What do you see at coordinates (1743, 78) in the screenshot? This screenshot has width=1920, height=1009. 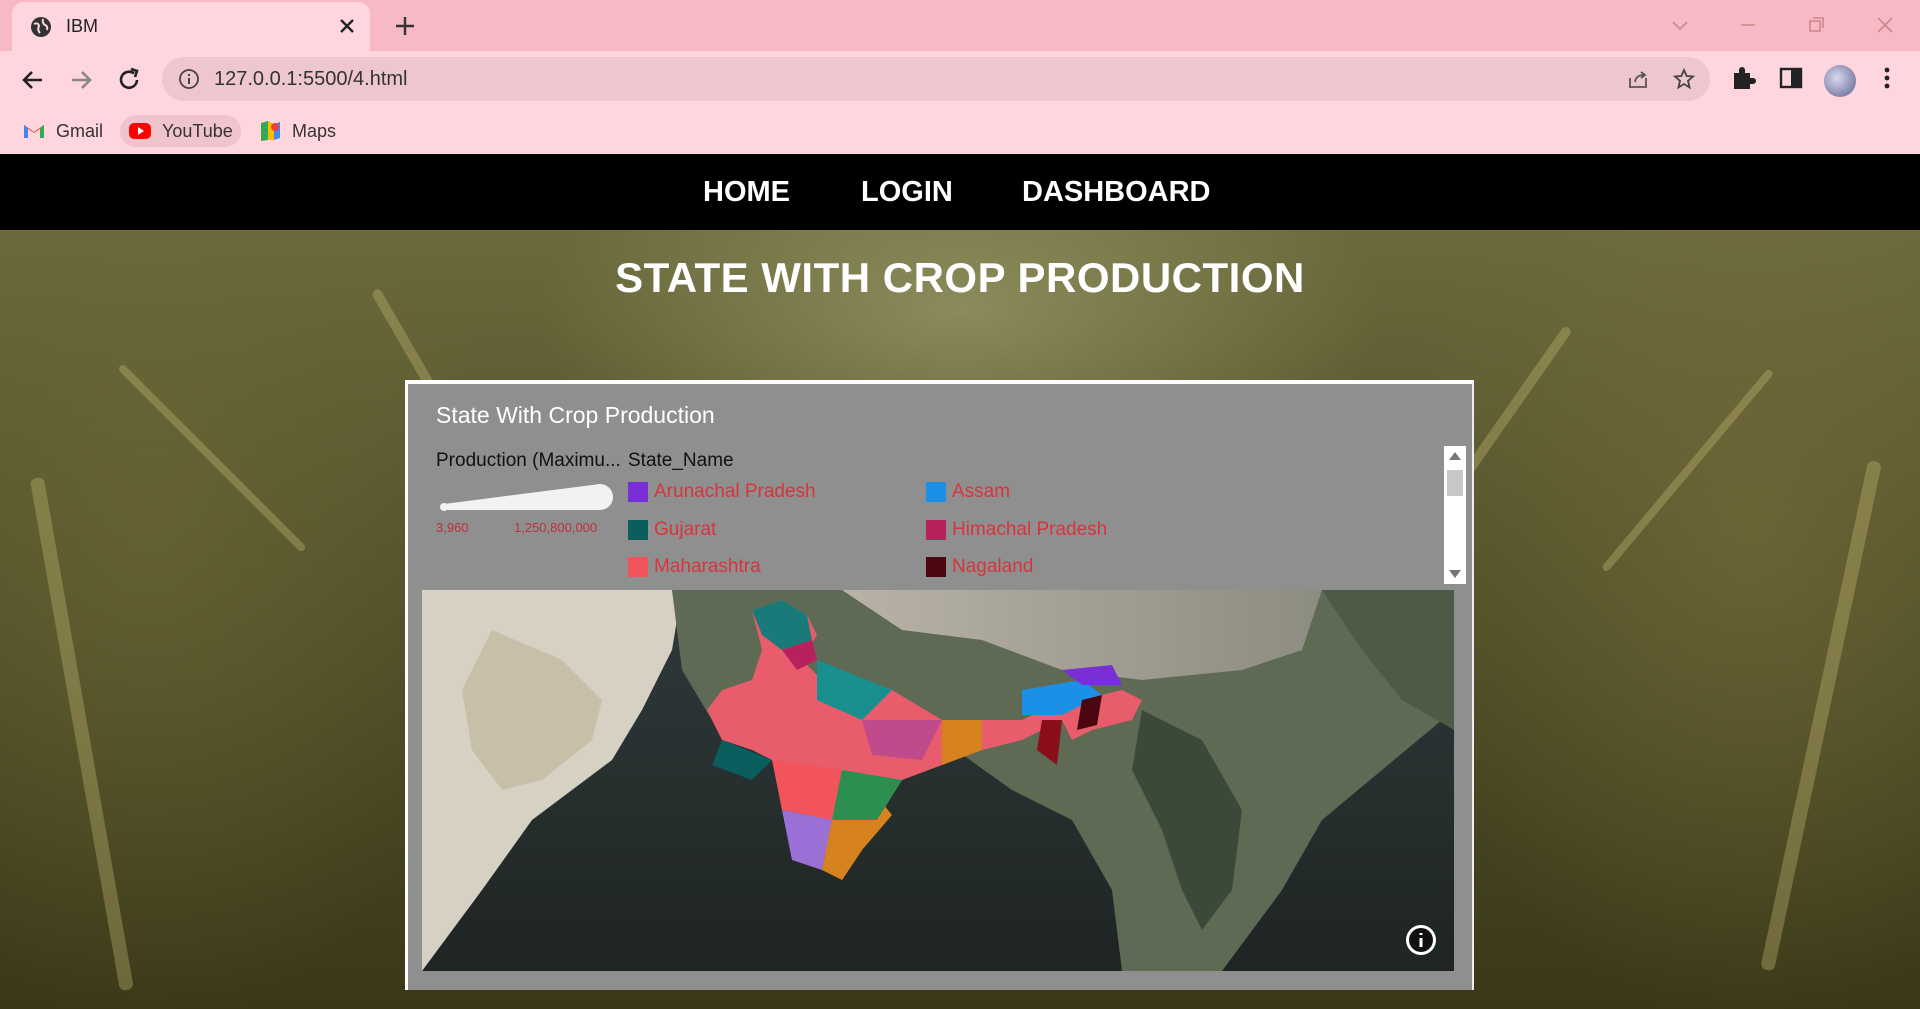 I see `extensions-puzzle-icon` at bounding box center [1743, 78].